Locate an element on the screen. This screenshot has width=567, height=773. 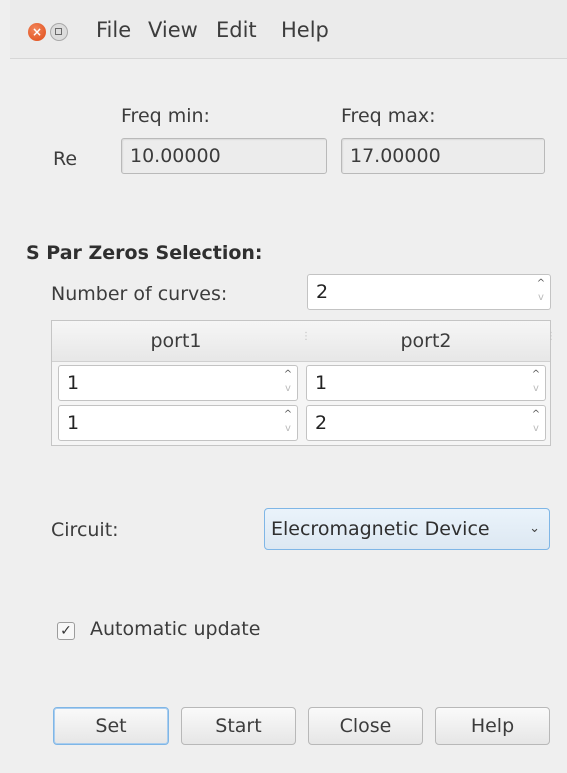
minimize-window-icon is located at coordinates (59, 32).